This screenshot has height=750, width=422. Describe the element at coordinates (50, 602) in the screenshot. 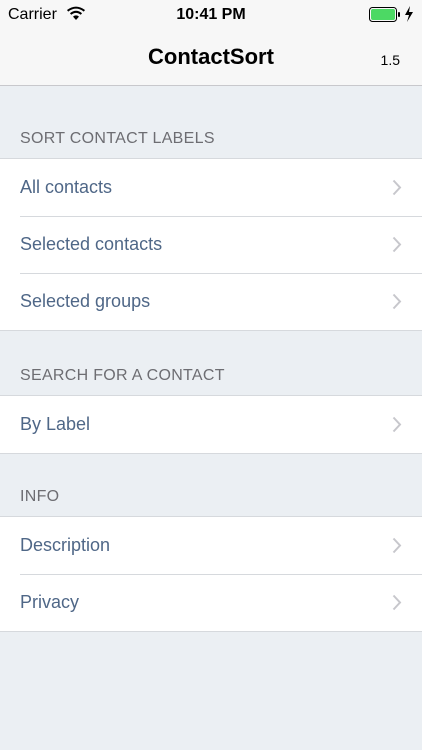

I see `row-label: Privacy` at that location.